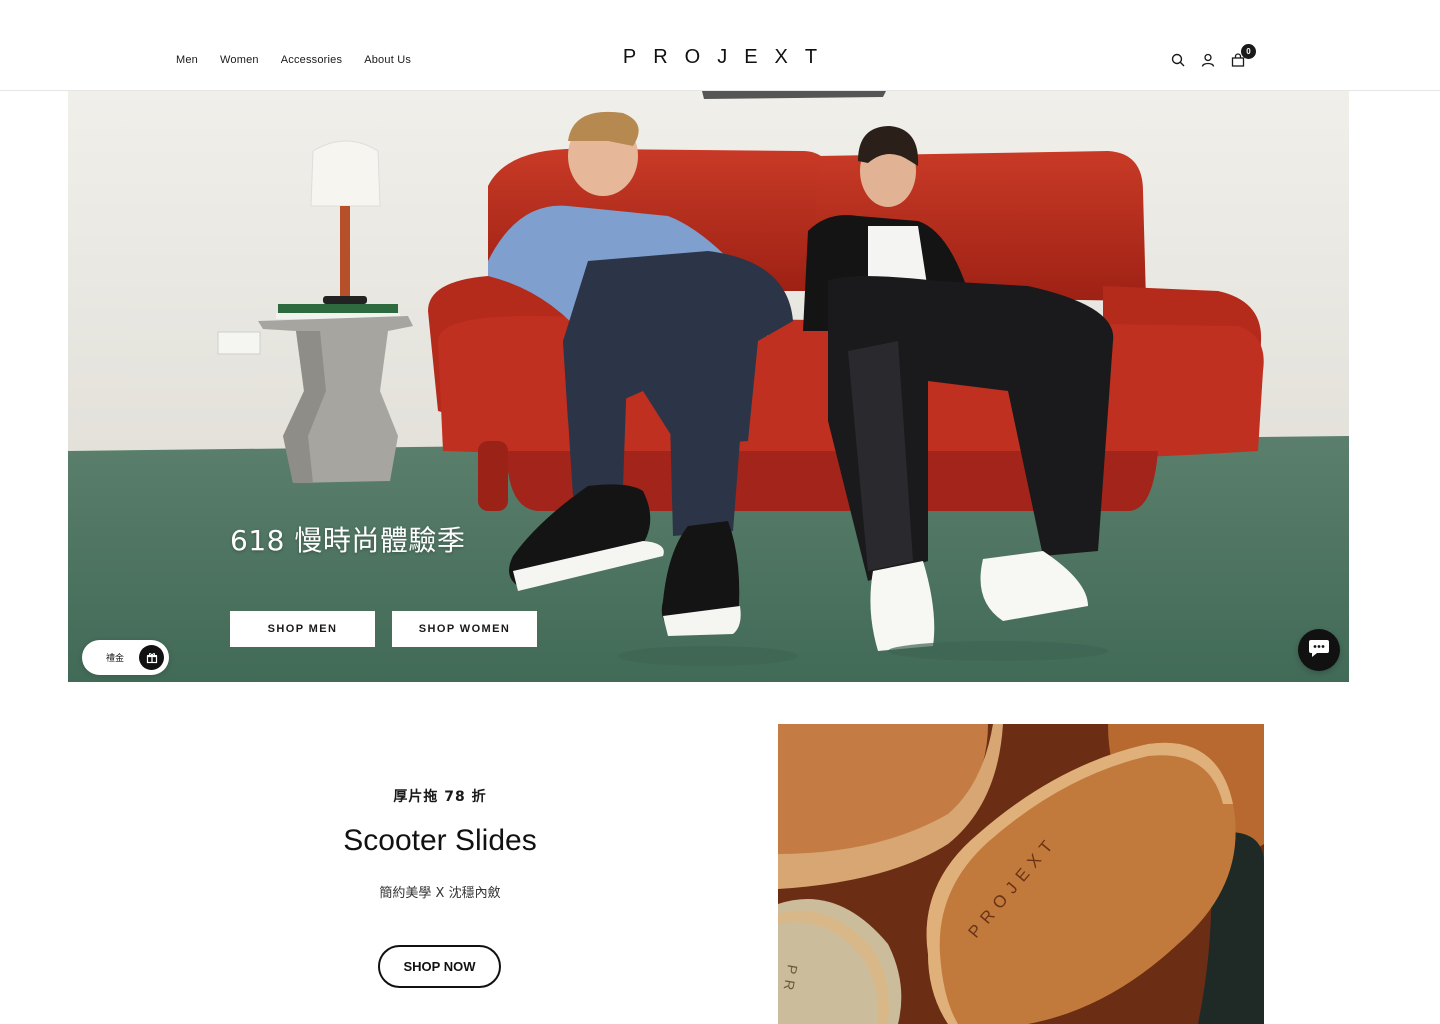 The width and height of the screenshot is (1440, 1024). What do you see at coordinates (125, 657) in the screenshot?
I see `rewards-launcher: 禮金` at bounding box center [125, 657].